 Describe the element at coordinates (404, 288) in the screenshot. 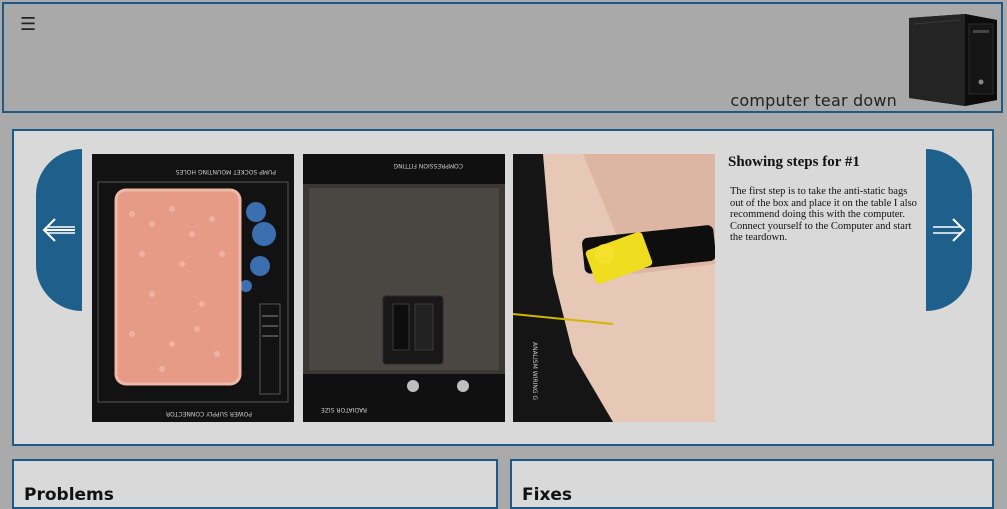

I see `case-handle-photo: COMPRESSION FITTING RADIATOR SIZE` at that location.